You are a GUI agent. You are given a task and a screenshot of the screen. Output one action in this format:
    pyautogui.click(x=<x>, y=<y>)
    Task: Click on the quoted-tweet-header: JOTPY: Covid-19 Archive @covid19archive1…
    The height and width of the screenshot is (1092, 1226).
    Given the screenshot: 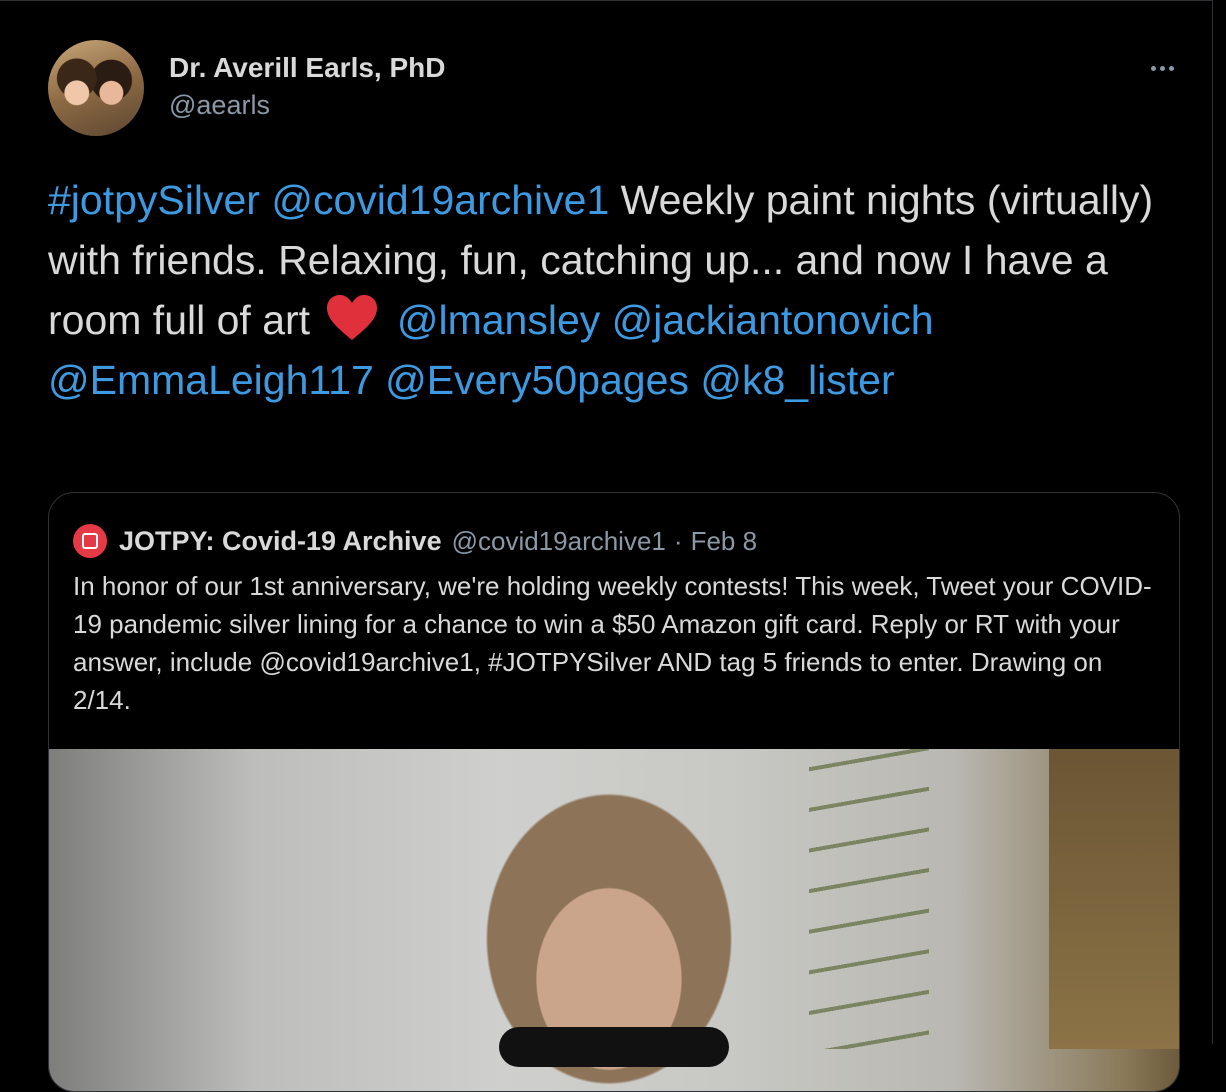 What is the action you would take?
    pyautogui.click(x=415, y=541)
    